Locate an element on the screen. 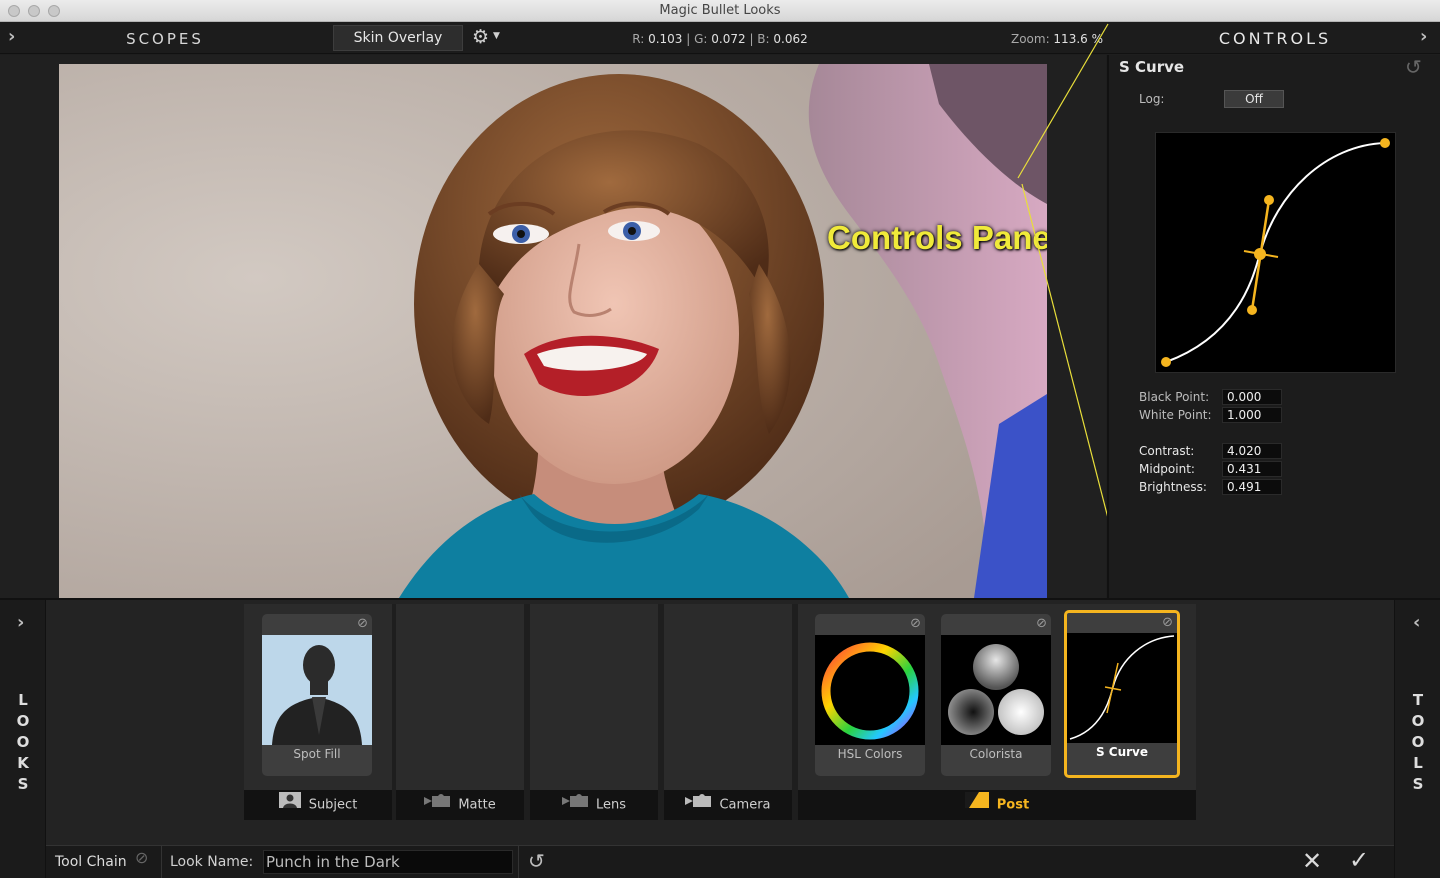 The width and height of the screenshot is (1440, 878). matte-slot is located at coordinates (460, 697).